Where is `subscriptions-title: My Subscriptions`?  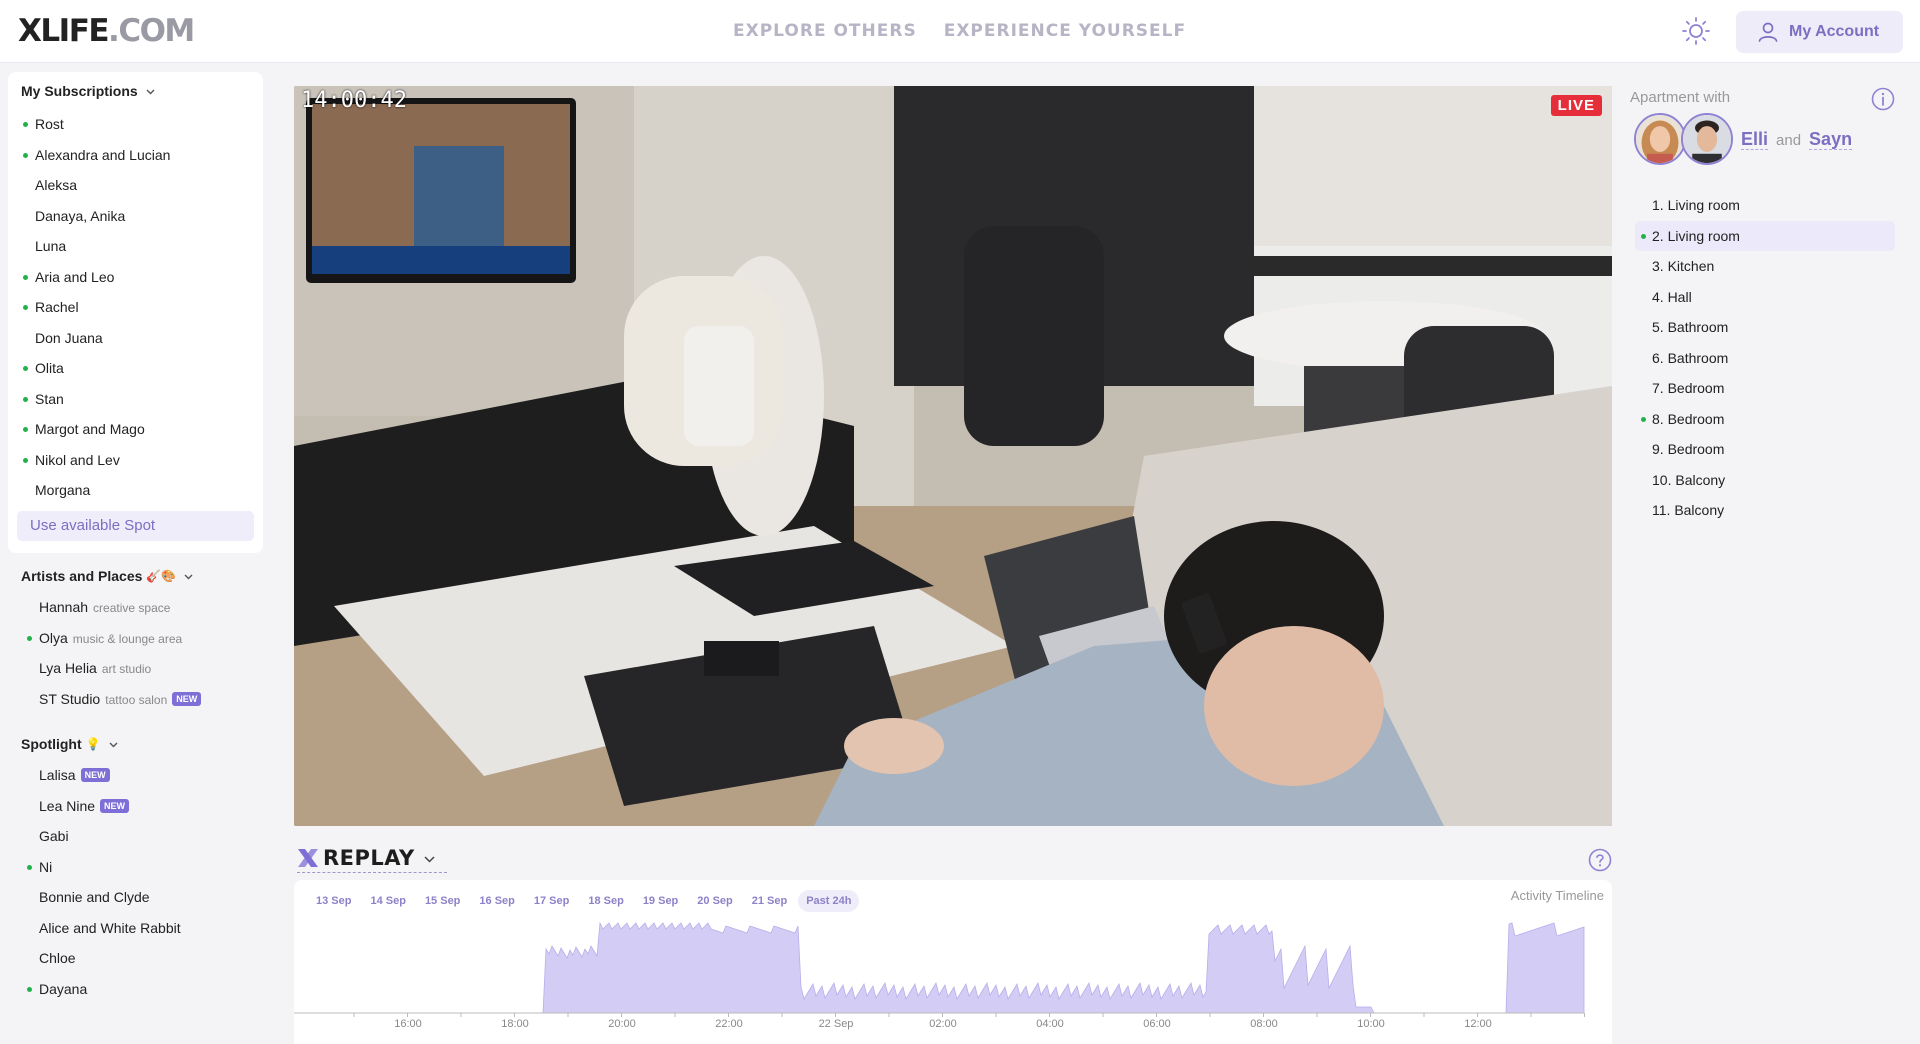 subscriptions-title: My Subscriptions is located at coordinates (79, 91).